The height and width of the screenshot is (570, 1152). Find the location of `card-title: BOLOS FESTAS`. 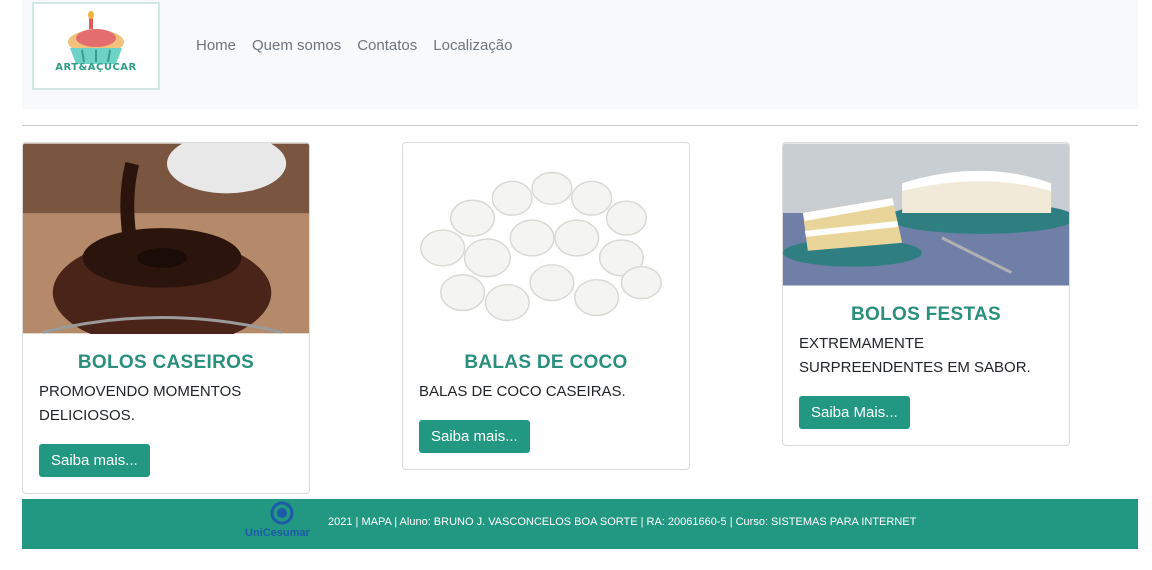

card-title: BOLOS FESTAS is located at coordinates (926, 314).